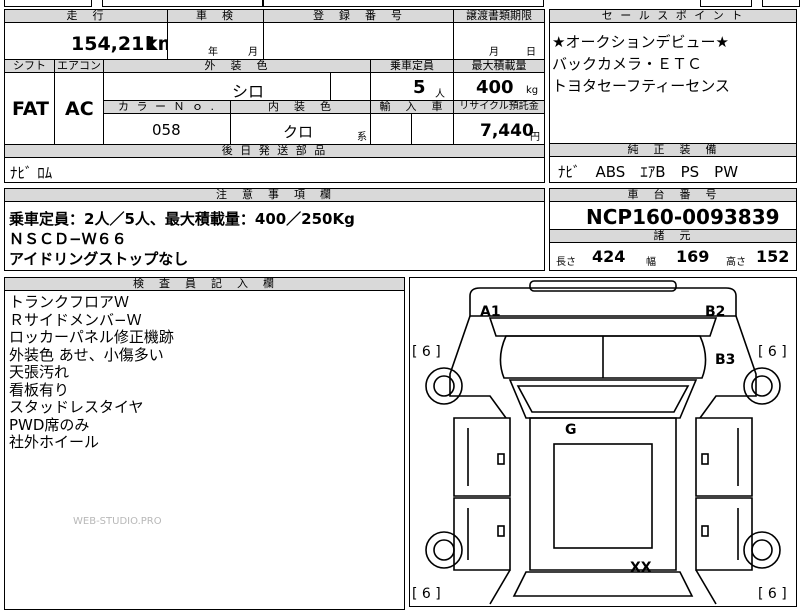 Image resolution: width=800 pixels, height=610 pixels. What do you see at coordinates (86, 16) in the screenshot?
I see `mileage-header: 走 行` at bounding box center [86, 16].